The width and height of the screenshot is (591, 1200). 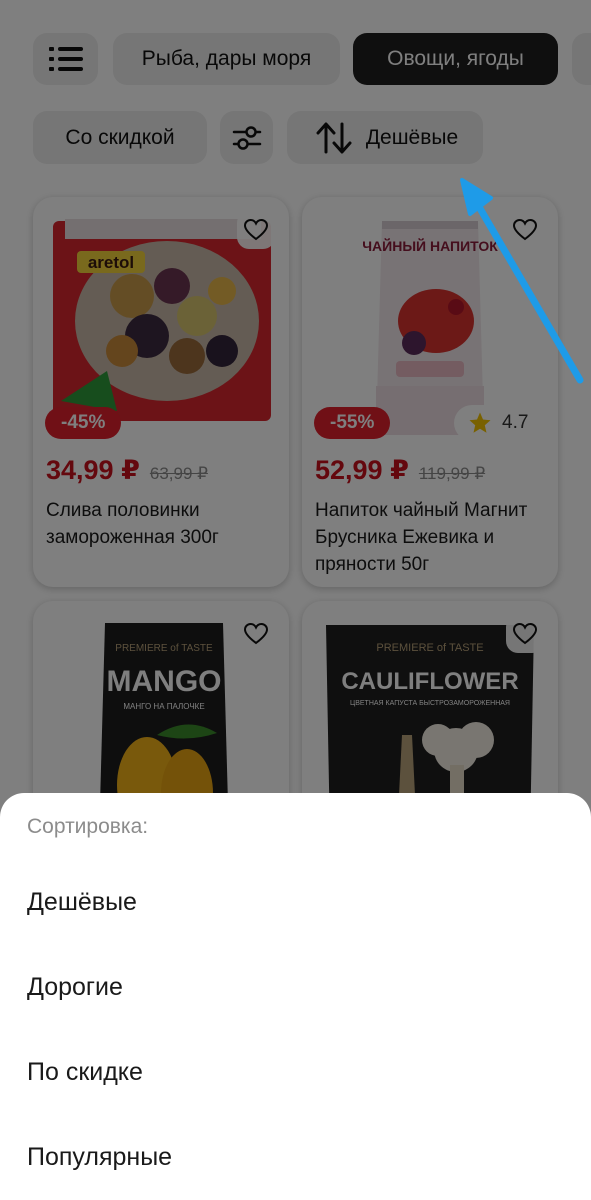 What do you see at coordinates (75, 987) in the screenshot?
I see `sort-option-expensive: Дорогие` at bounding box center [75, 987].